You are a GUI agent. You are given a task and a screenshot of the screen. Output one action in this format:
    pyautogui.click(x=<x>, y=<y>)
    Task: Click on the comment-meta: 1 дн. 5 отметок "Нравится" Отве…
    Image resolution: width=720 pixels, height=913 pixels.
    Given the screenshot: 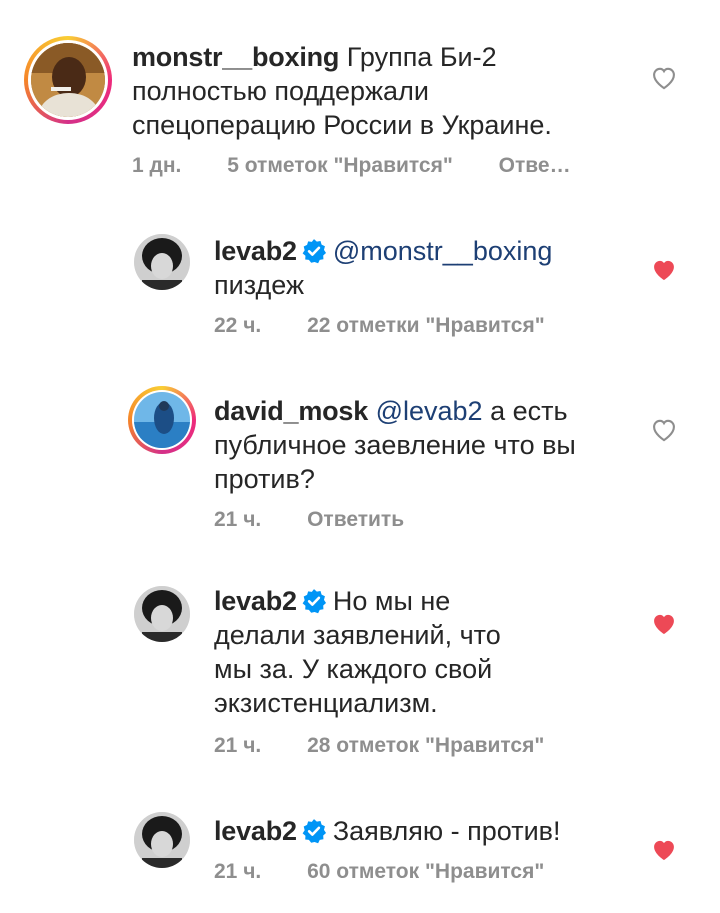 What is the action you would take?
    pyautogui.click(x=351, y=166)
    